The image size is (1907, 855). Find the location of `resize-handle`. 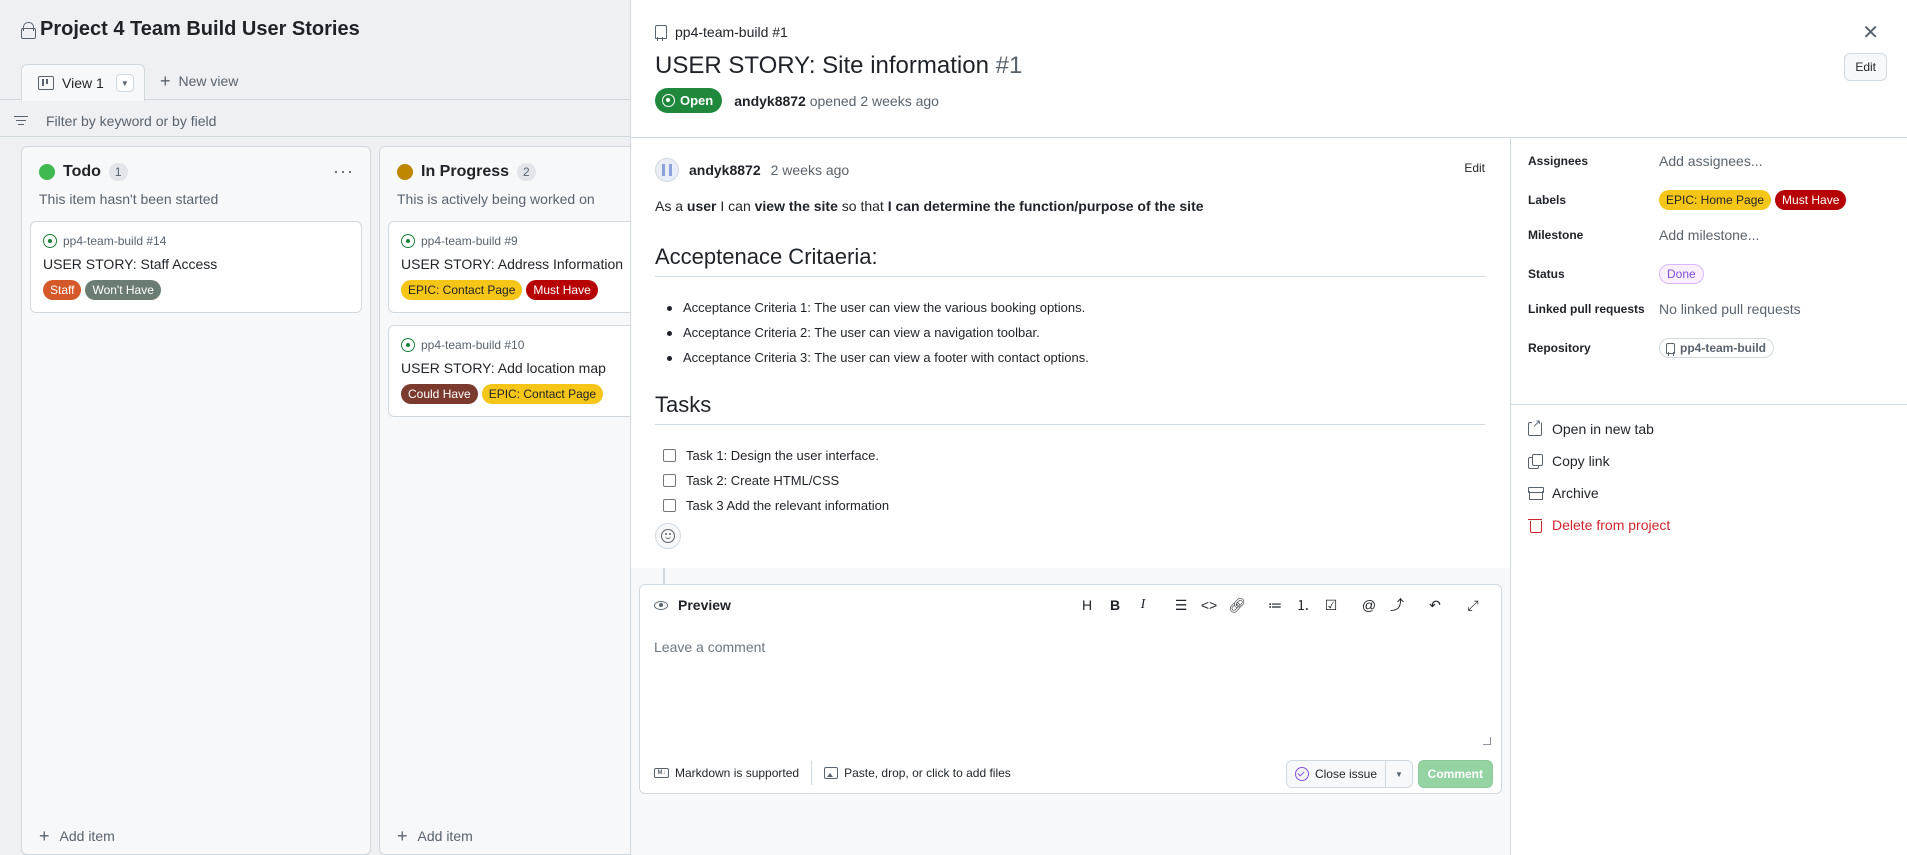

resize-handle is located at coordinates (1487, 741).